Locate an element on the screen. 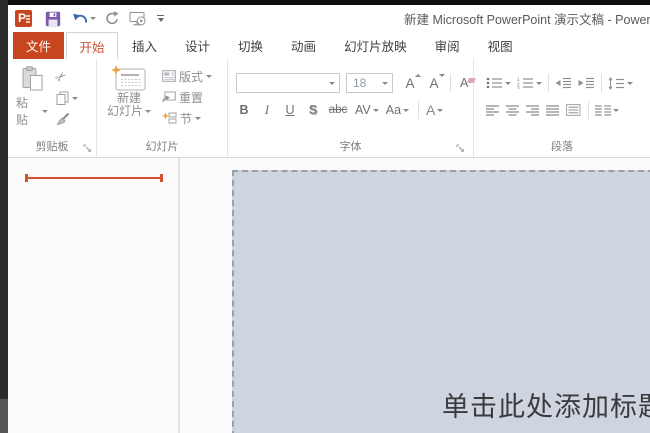  undo-icon is located at coordinates (80, 19).